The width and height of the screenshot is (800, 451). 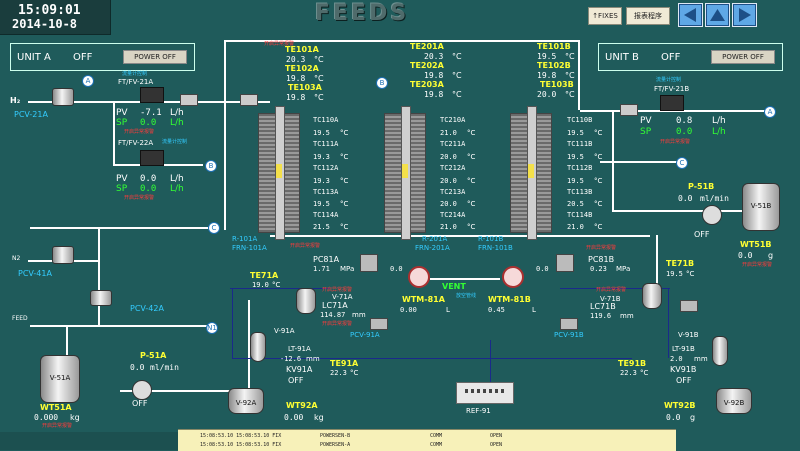 What do you see at coordinates (427, 65) in the screenshot?
I see `te202a-label: TE202A` at bounding box center [427, 65].